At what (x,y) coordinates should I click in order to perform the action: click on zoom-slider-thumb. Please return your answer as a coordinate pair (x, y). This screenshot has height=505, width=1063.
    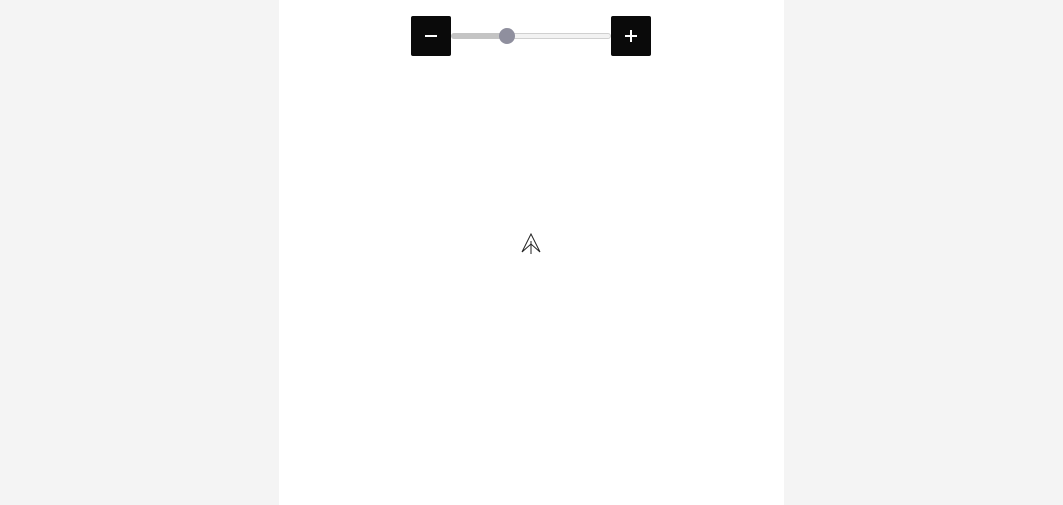
    Looking at the image, I should click on (507, 36).